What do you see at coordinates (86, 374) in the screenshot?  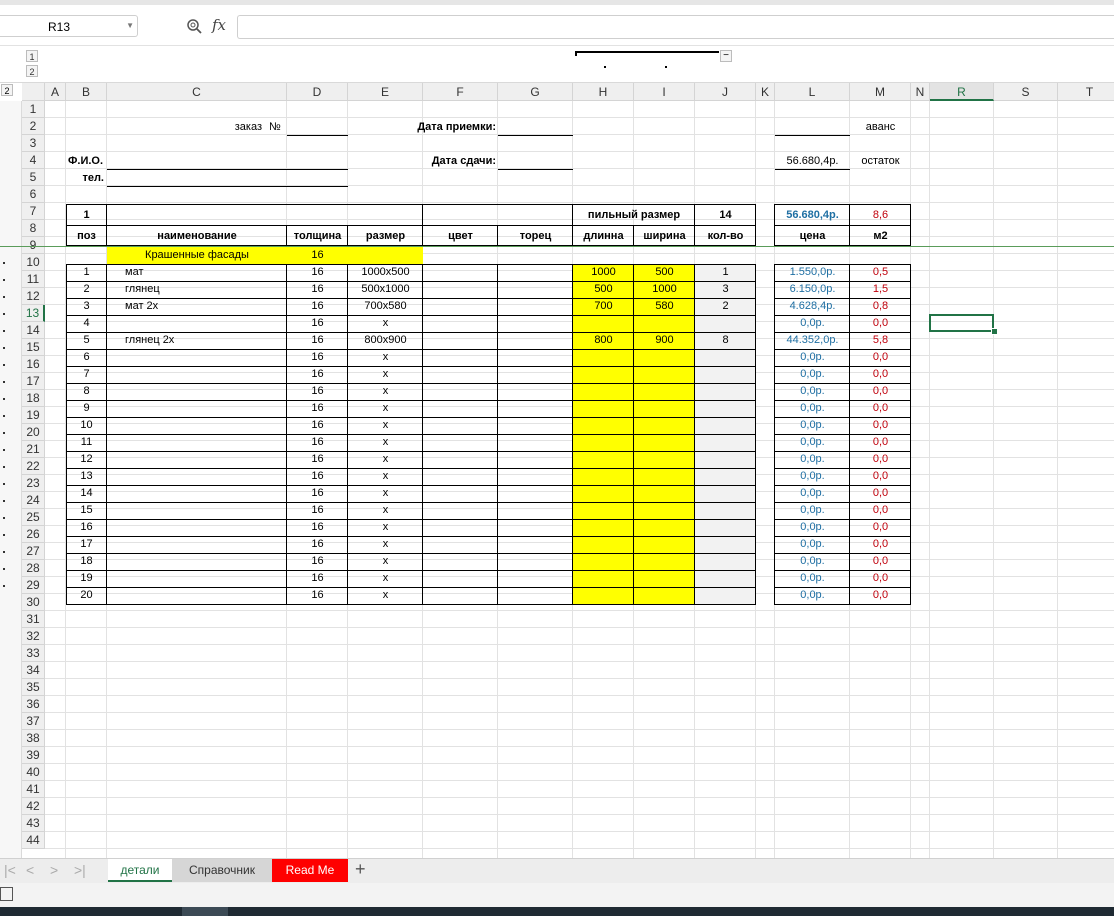 I see `item-cell-pos: 7` at bounding box center [86, 374].